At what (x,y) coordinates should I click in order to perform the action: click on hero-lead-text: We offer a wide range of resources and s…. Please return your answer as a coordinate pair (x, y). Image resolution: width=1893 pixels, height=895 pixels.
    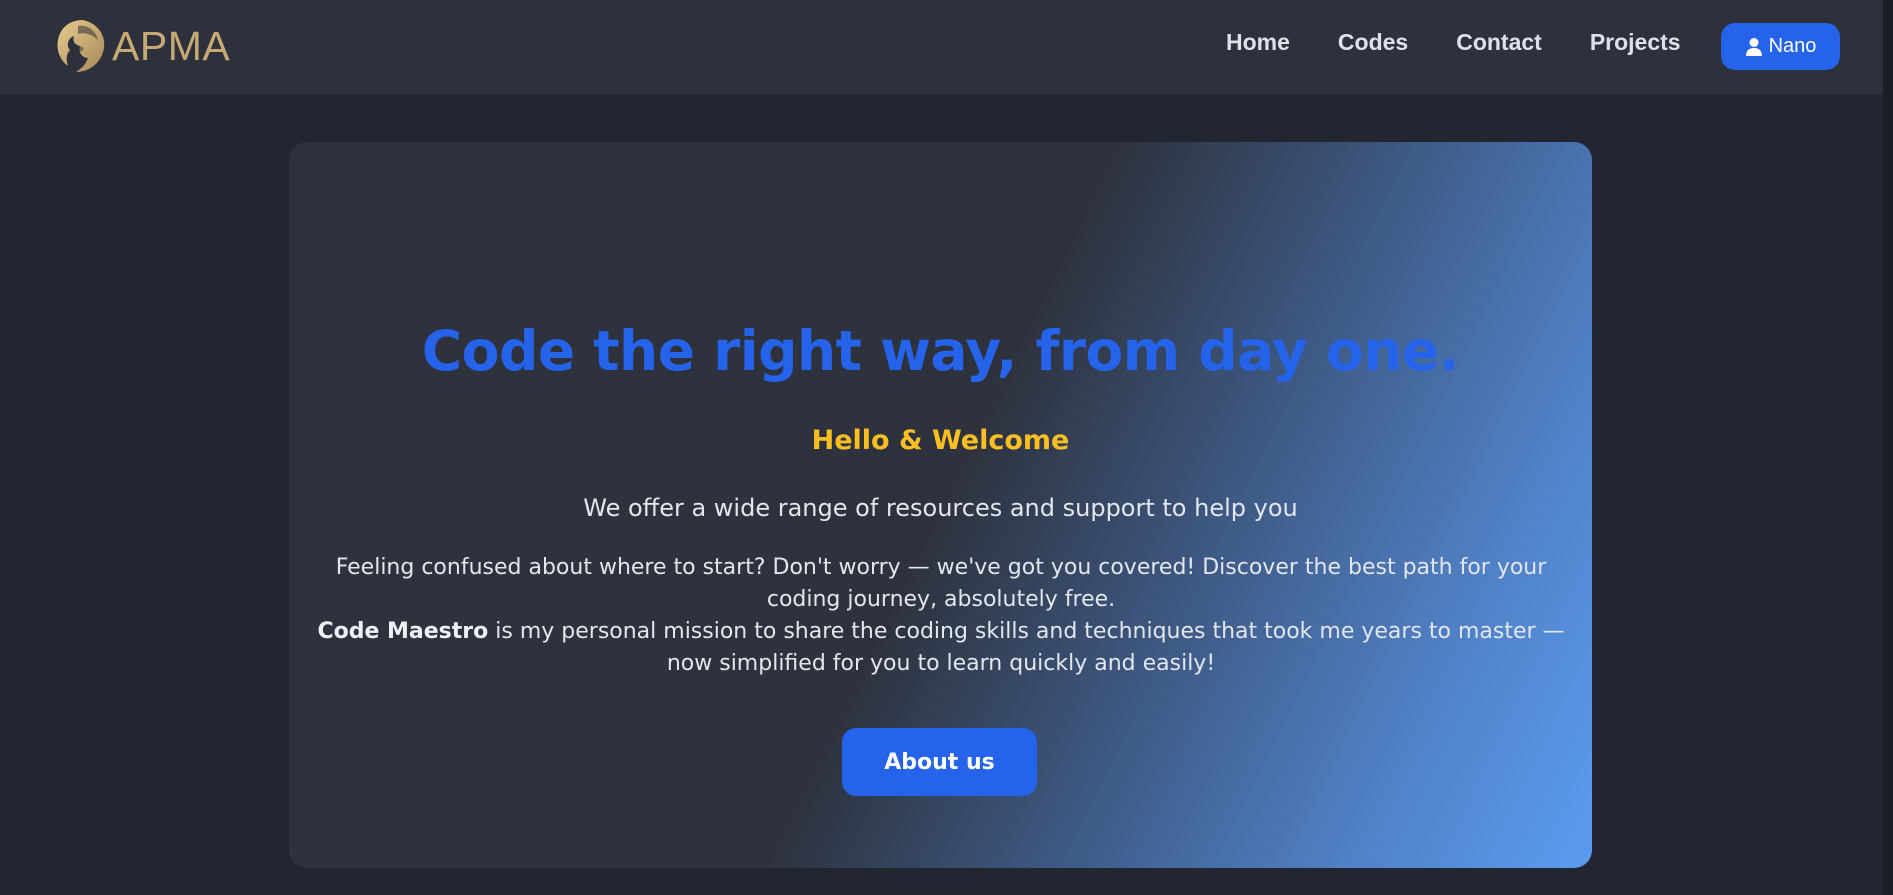
    Looking at the image, I should click on (940, 508).